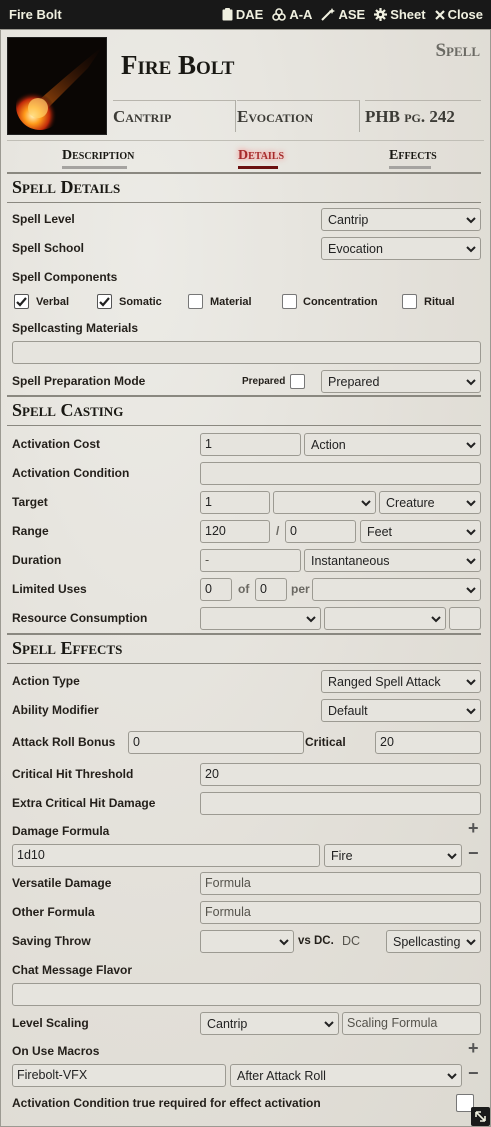 The height and width of the screenshot is (1127, 491). Describe the element at coordinates (30, 502) in the screenshot. I see `target-label: Target` at that location.